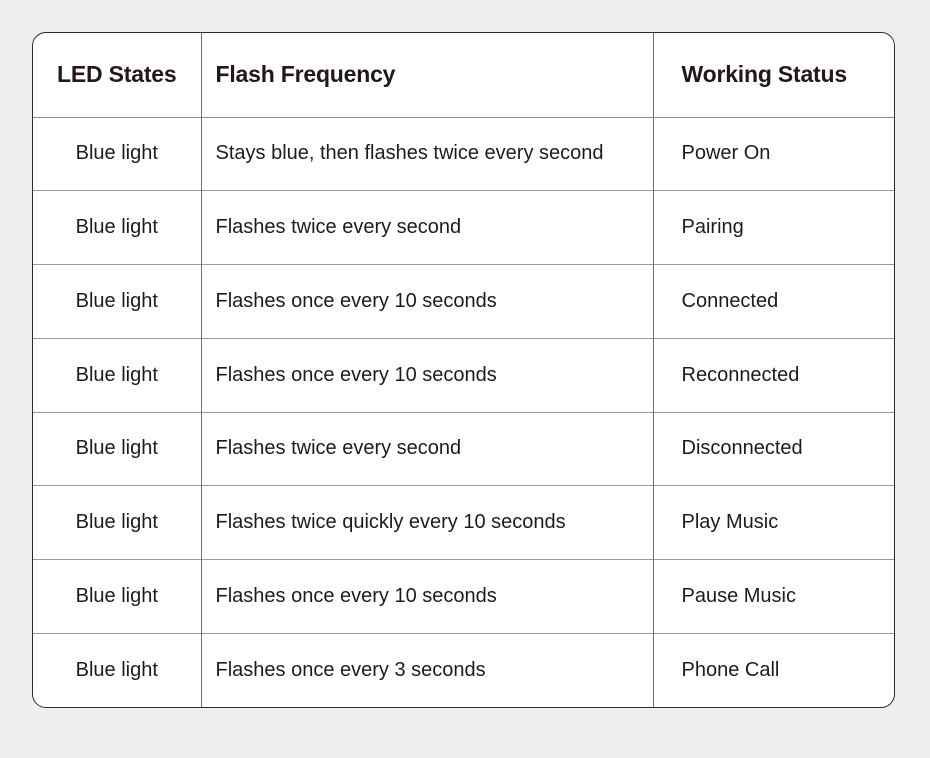 Image resolution: width=930 pixels, height=758 pixels. What do you see at coordinates (773, 301) in the screenshot?
I see `cell-working-status: Connected` at bounding box center [773, 301].